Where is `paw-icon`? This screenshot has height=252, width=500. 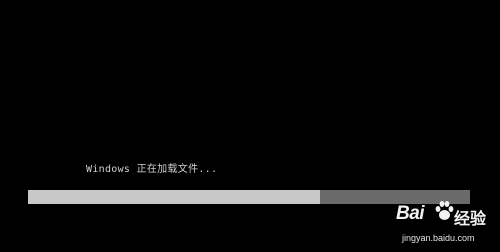
paw-icon is located at coordinates (444, 210).